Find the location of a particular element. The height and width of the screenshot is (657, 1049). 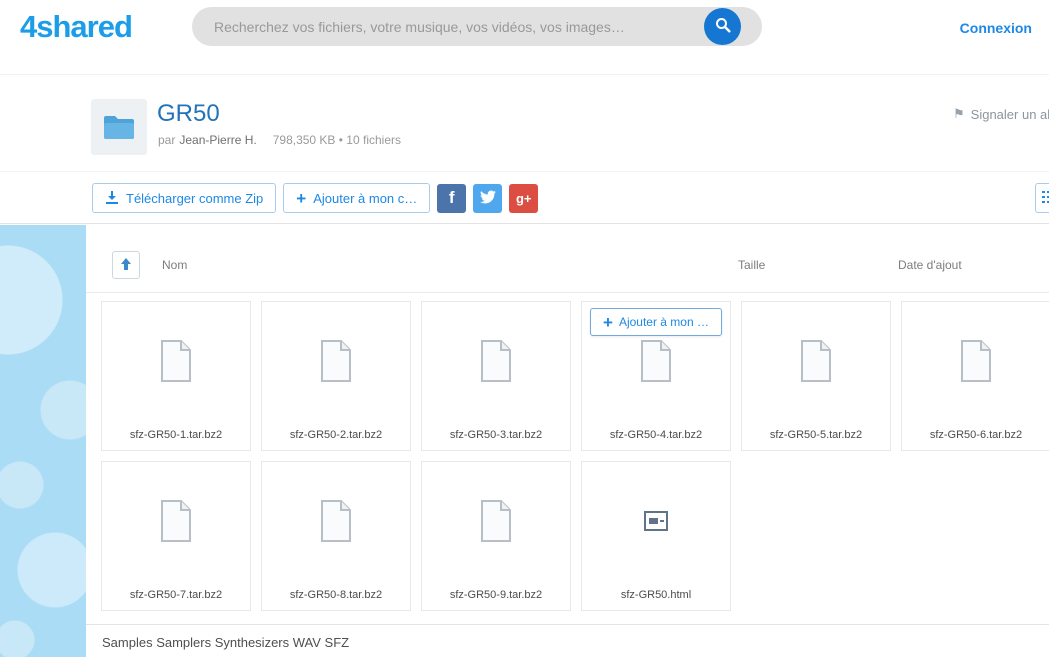

search-icon is located at coordinates (723, 26).